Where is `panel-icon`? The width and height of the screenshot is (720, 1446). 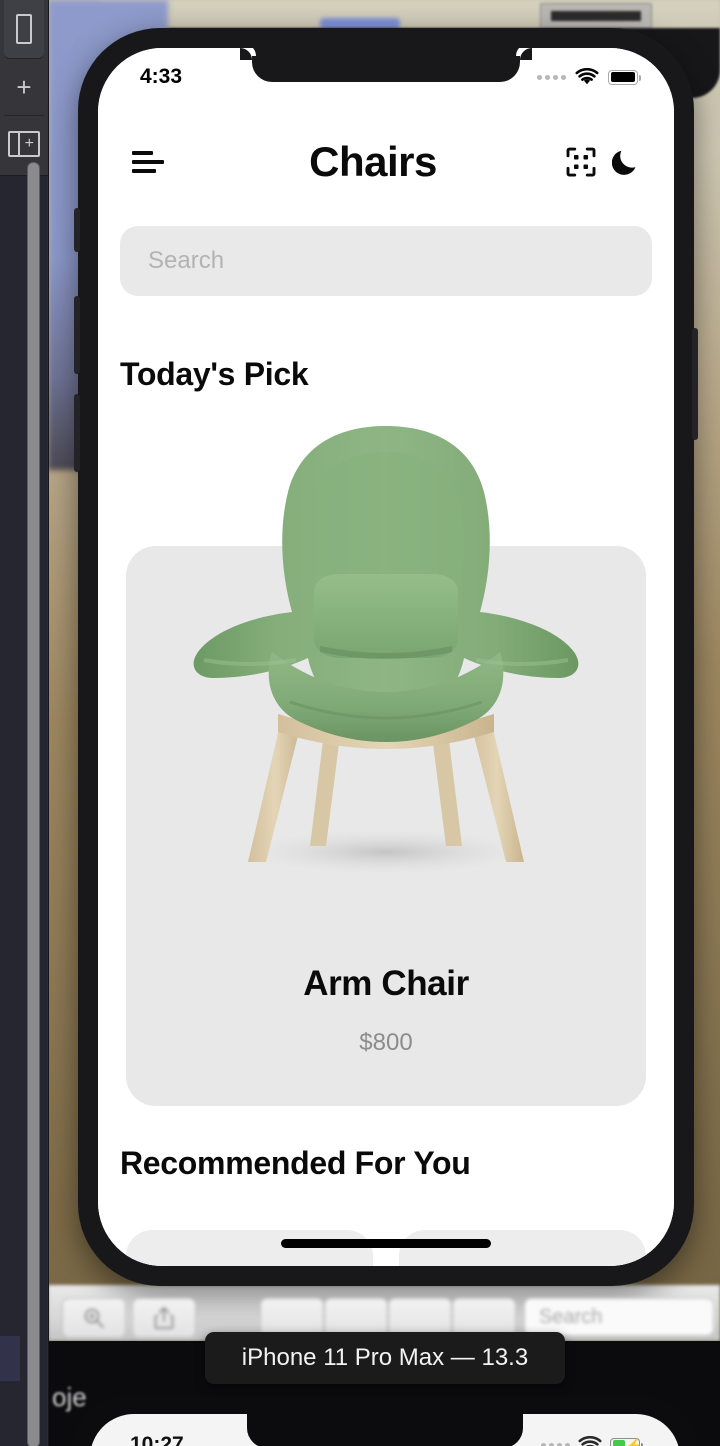 panel-icon is located at coordinates (24, 29).